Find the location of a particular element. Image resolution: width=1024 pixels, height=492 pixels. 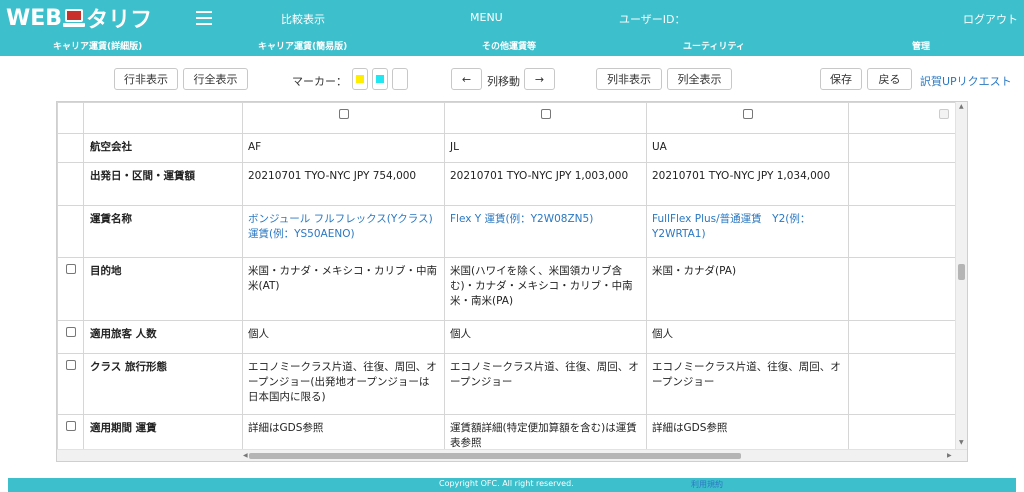

scroll-left-arrow-icon: ◀ is located at coordinates (245, 456).